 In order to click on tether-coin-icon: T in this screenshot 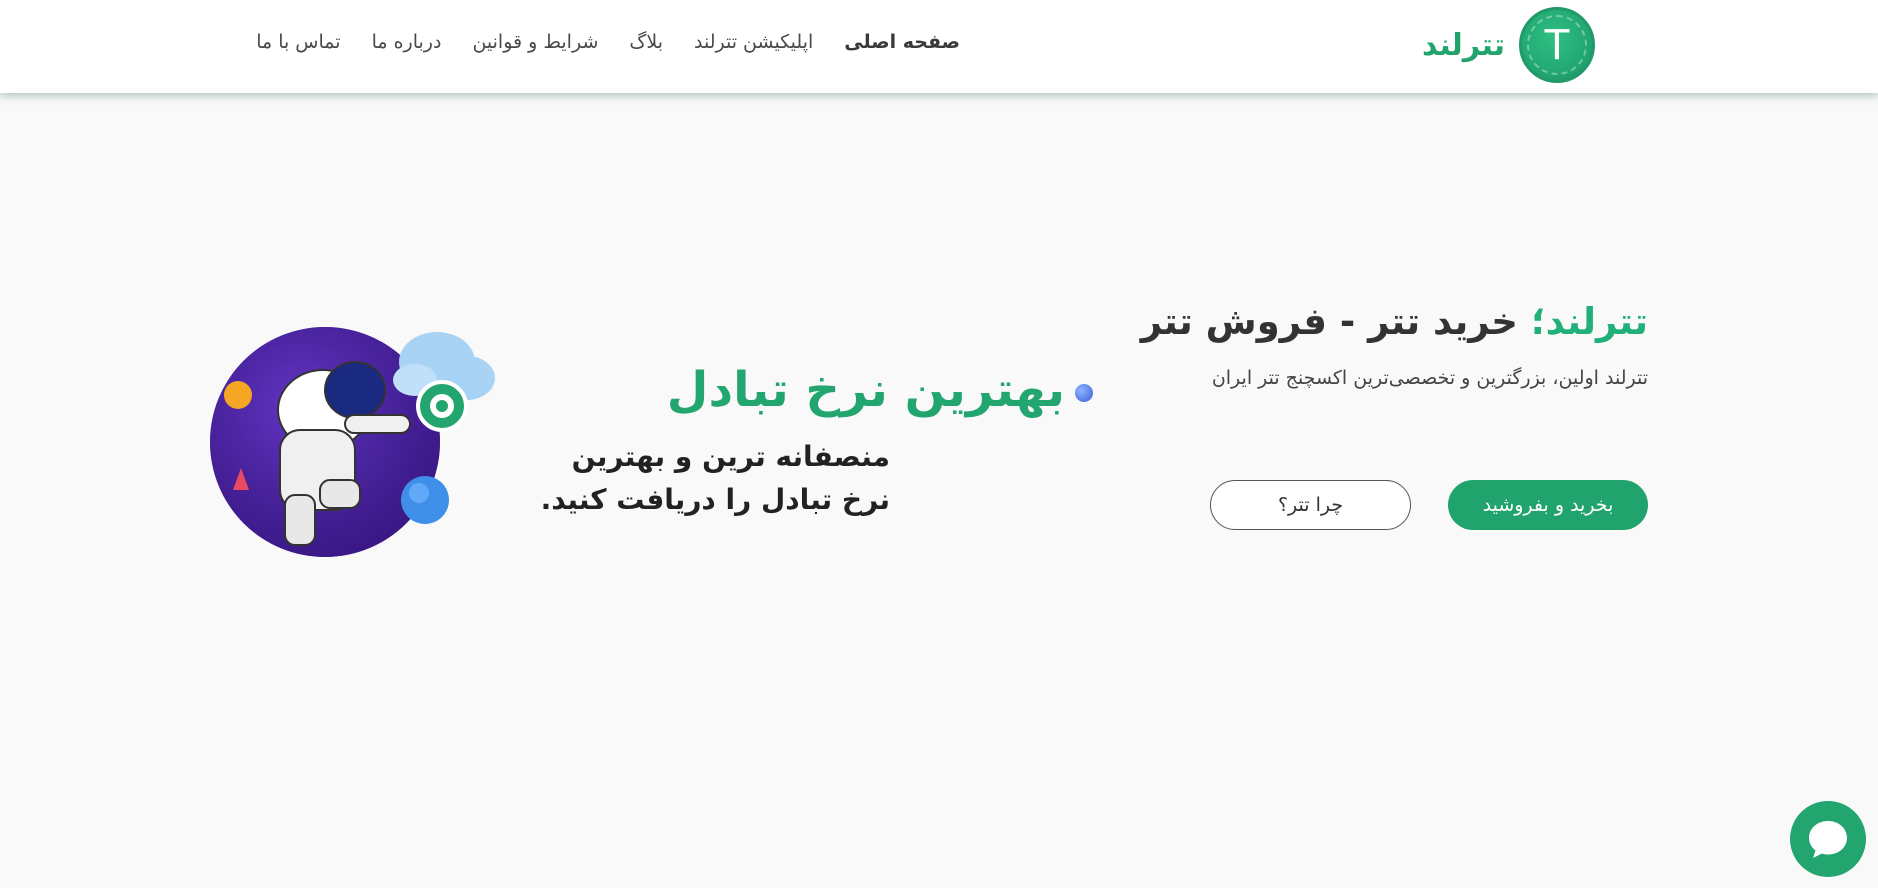, I will do `click(1557, 45)`.